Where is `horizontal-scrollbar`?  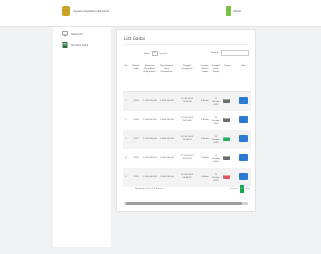 horizontal-scrollbar is located at coordinates (186, 203).